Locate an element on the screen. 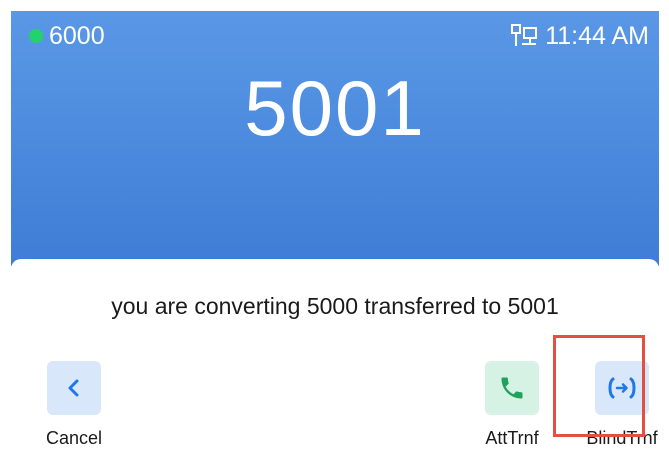 The width and height of the screenshot is (669, 455). blind-transfer-icon is located at coordinates (622, 388).